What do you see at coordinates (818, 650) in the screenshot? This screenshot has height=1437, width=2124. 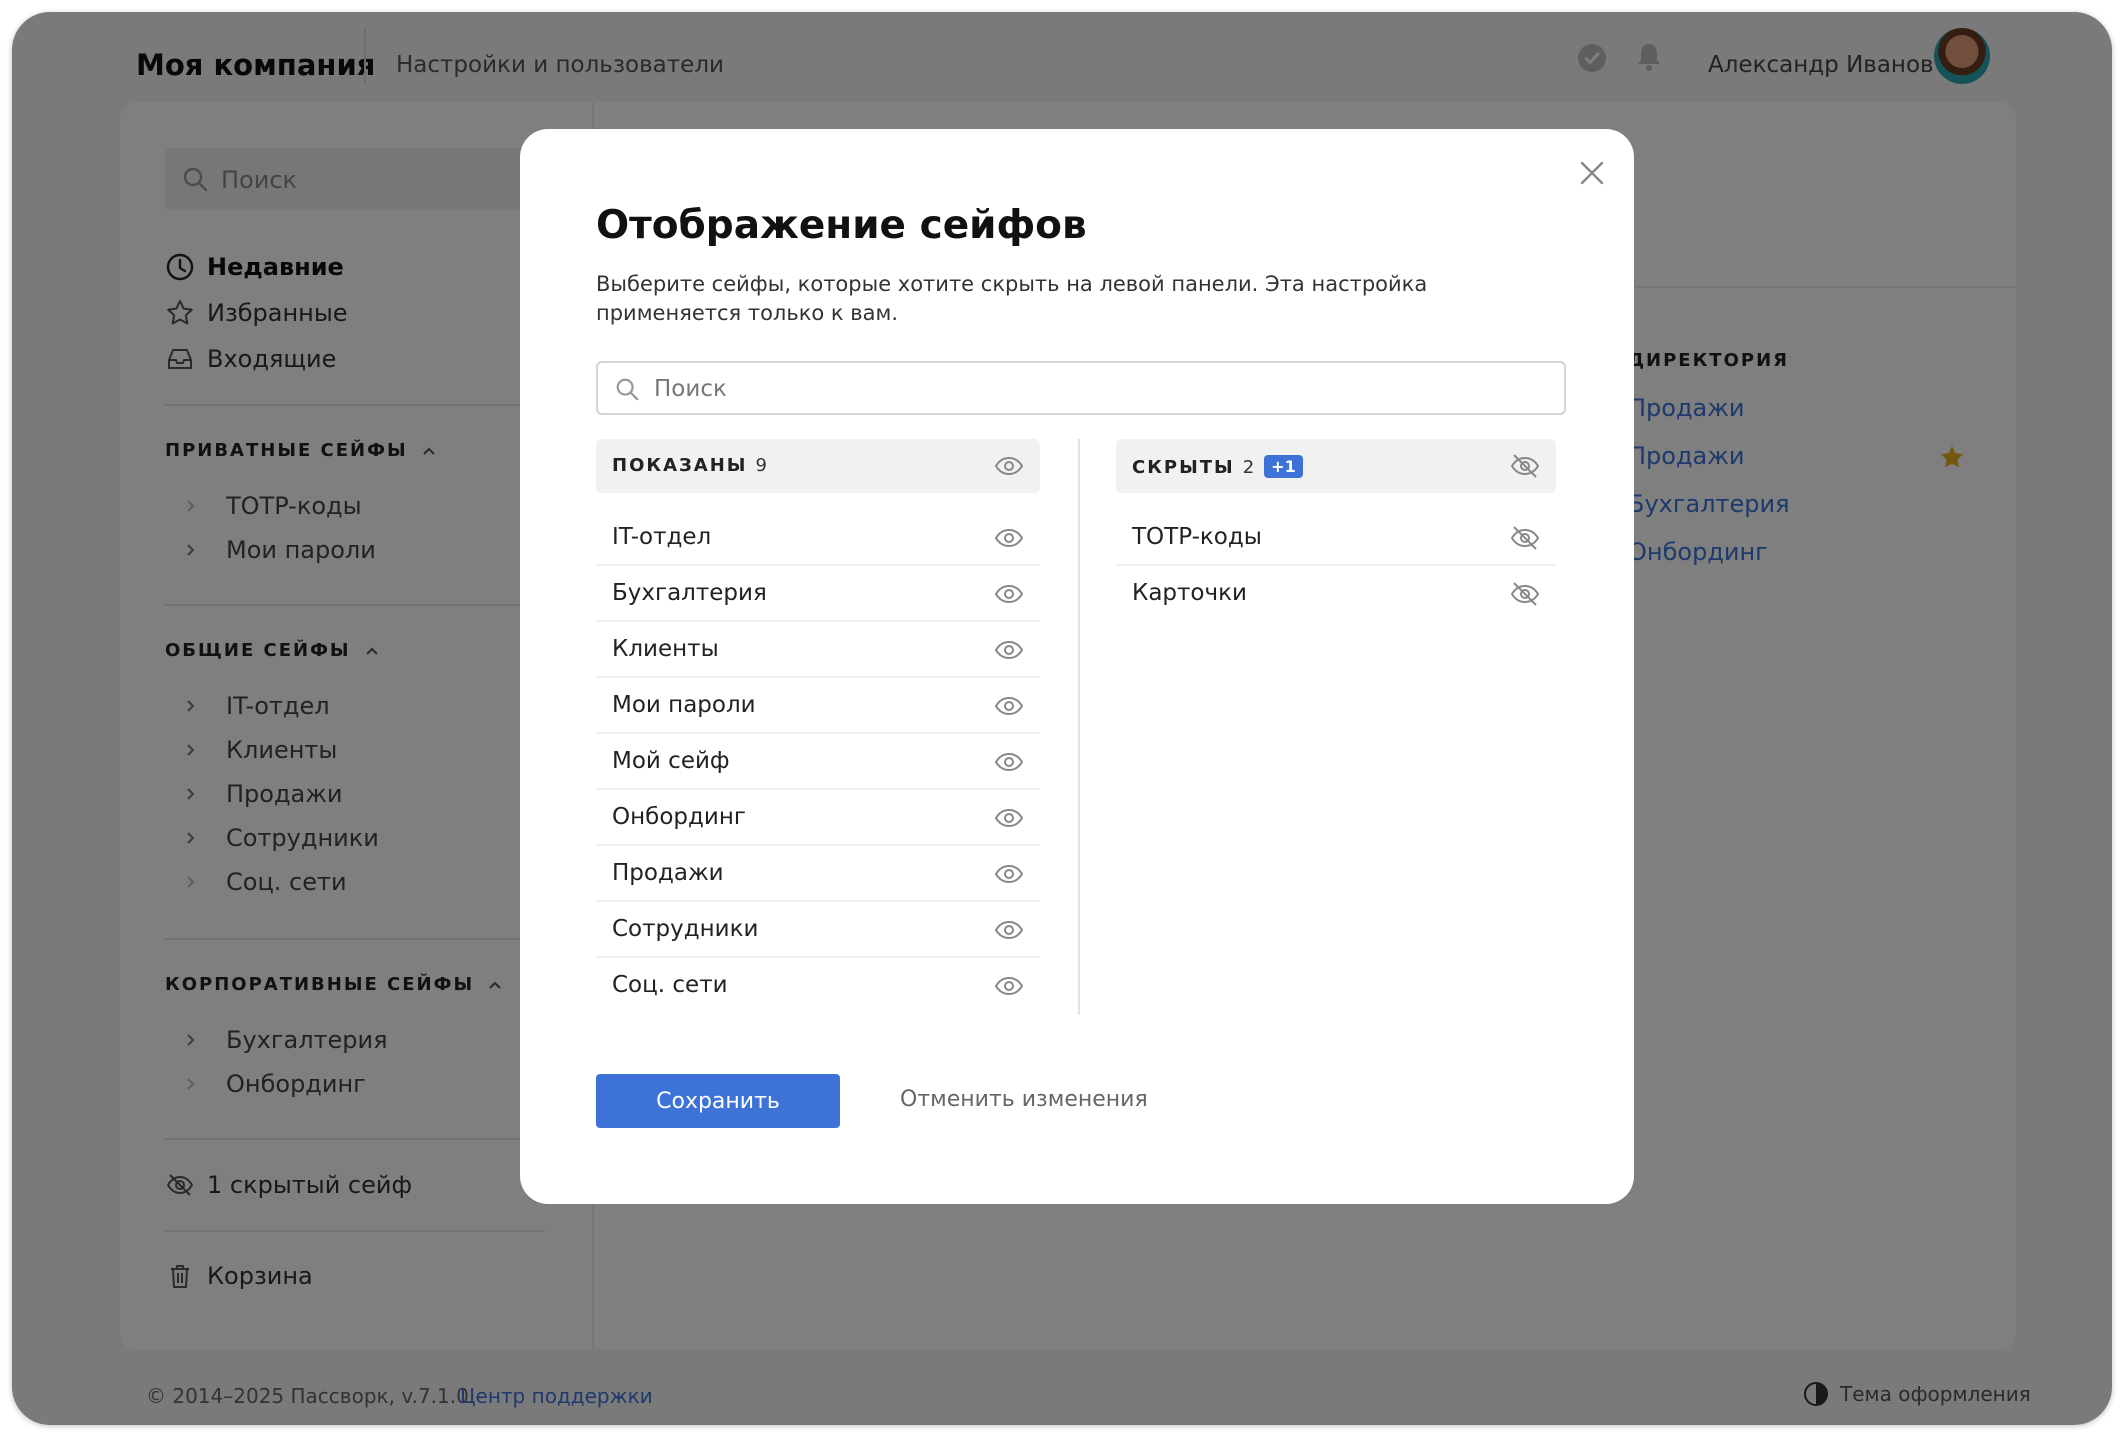 I see `shown-vault-row: Клиенты` at bounding box center [818, 650].